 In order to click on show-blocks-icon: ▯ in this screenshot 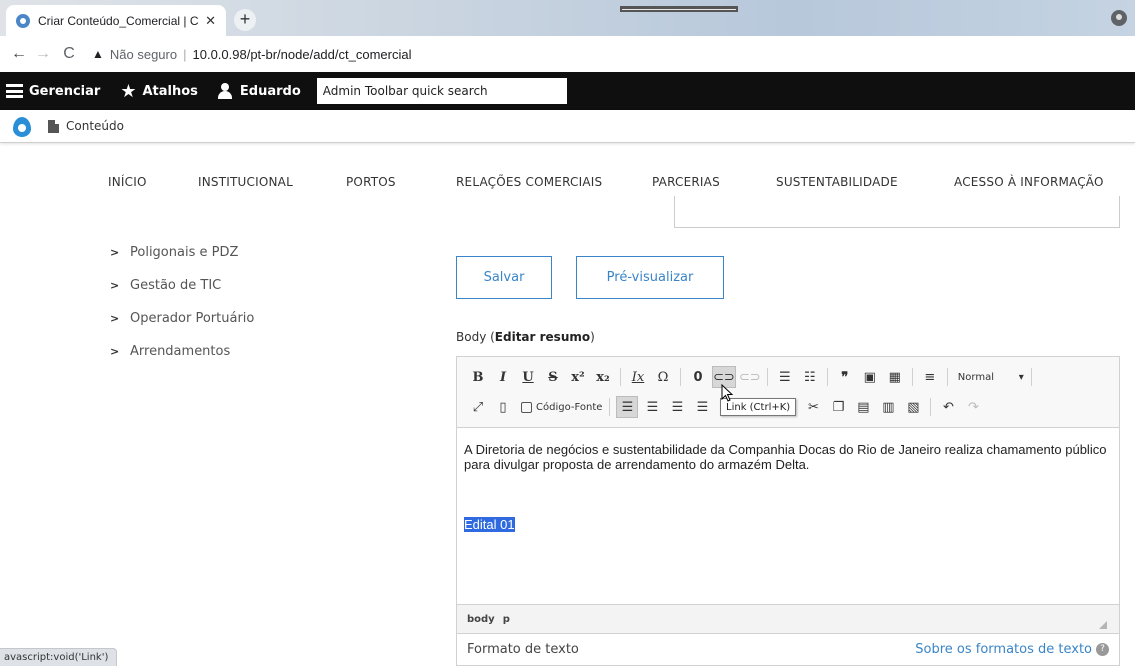, I will do `click(503, 407)`.